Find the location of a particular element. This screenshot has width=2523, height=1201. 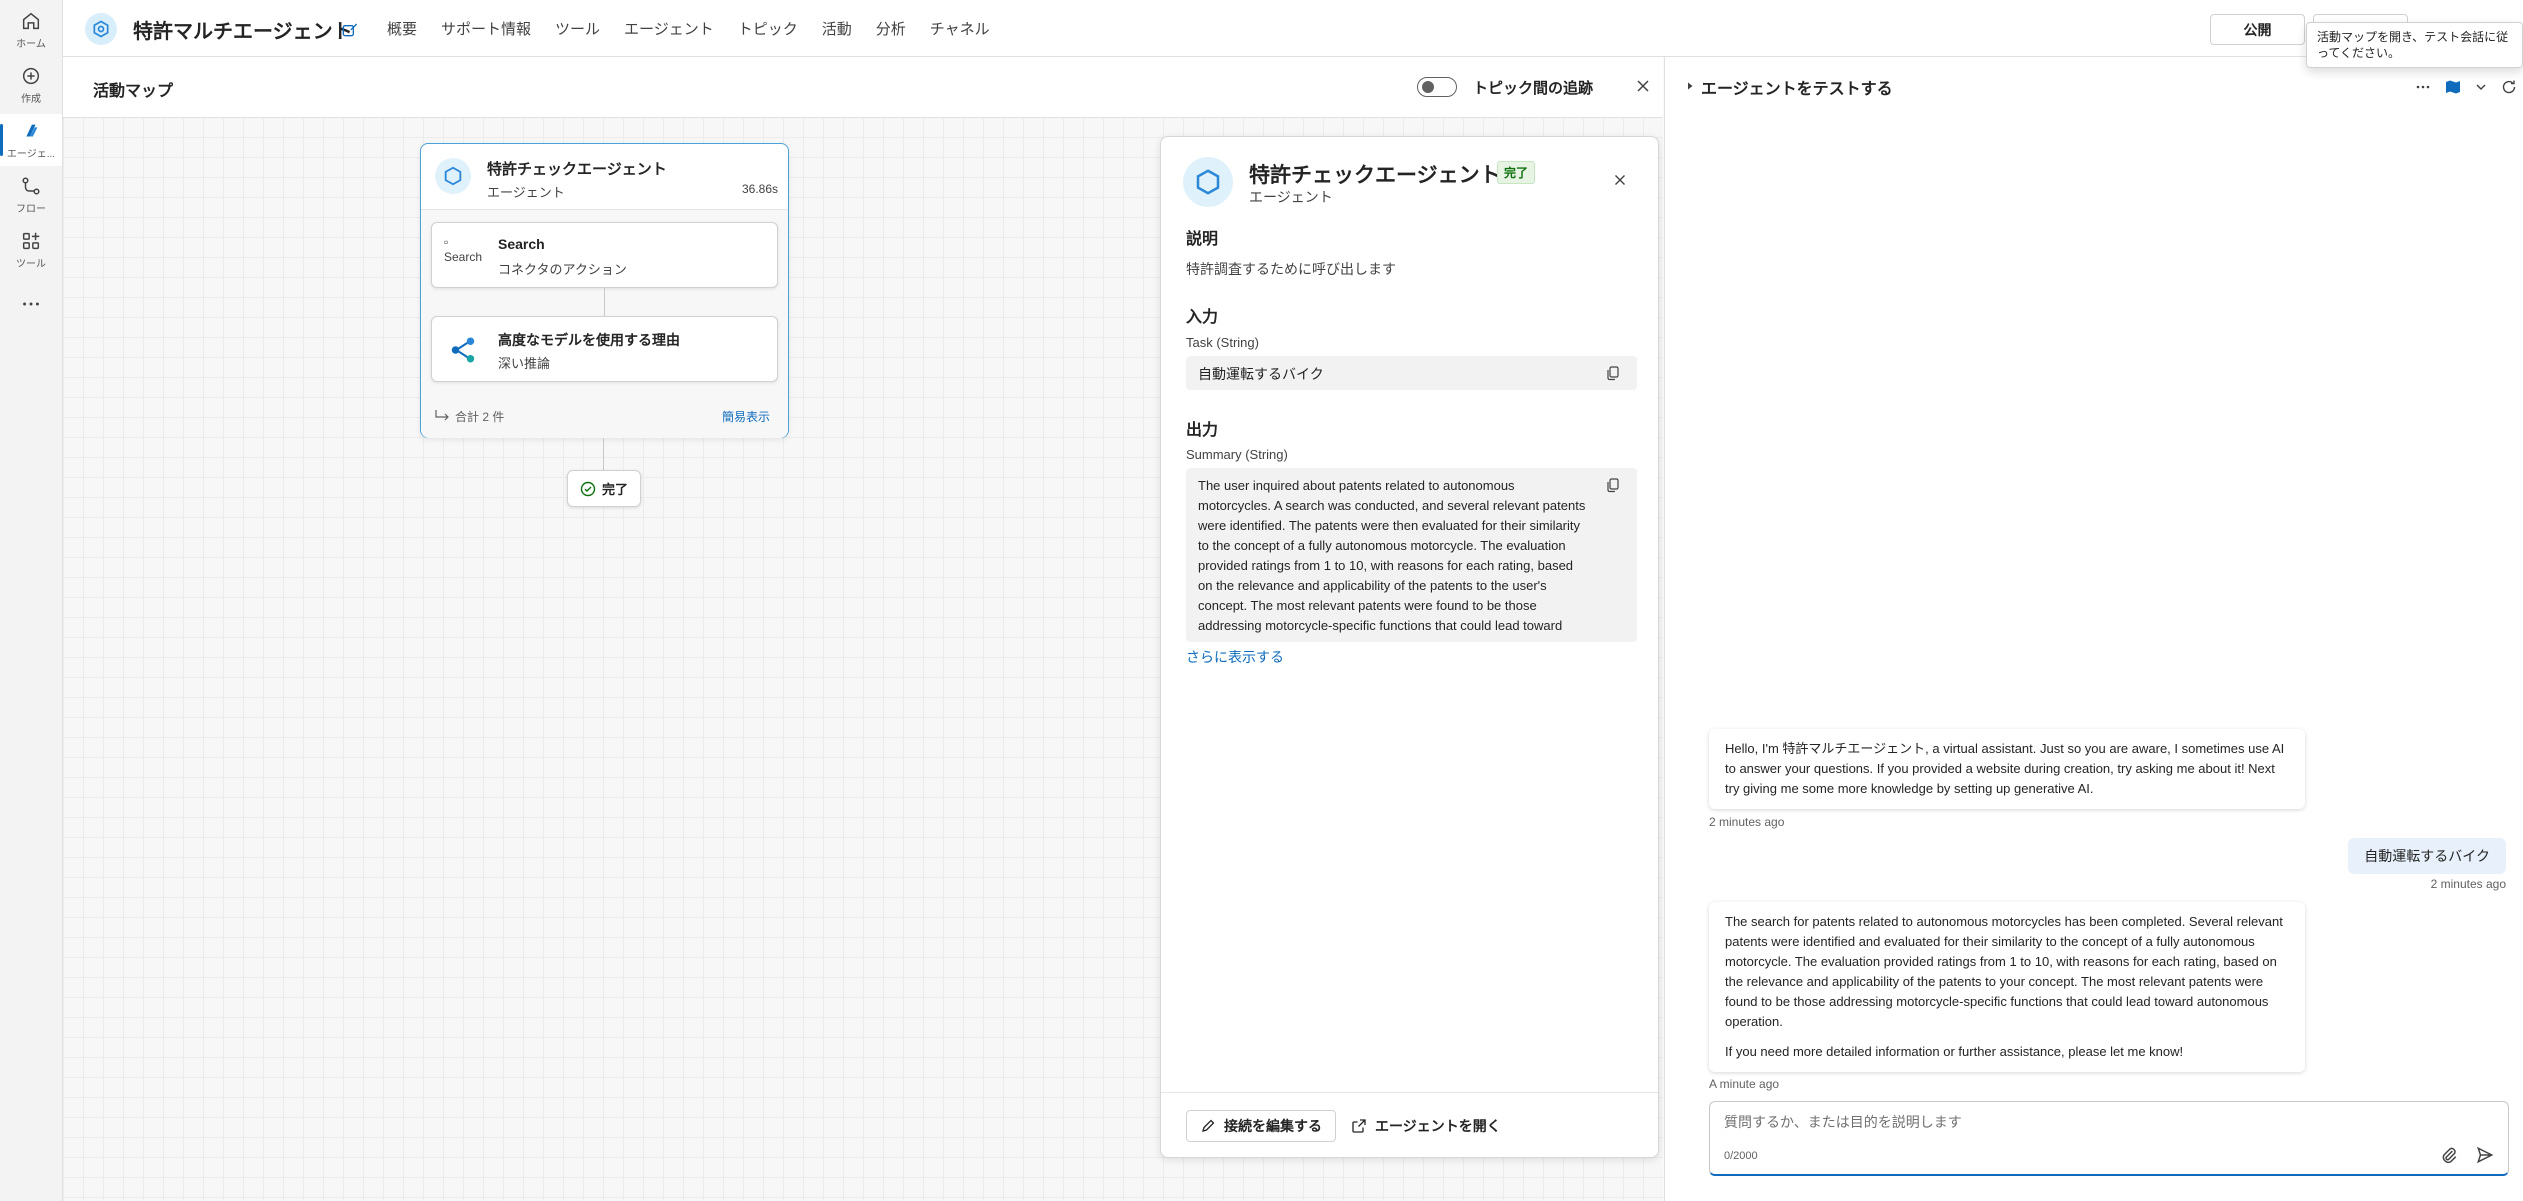

detail-title: 特許チェックエージェント is located at coordinates (1375, 175).